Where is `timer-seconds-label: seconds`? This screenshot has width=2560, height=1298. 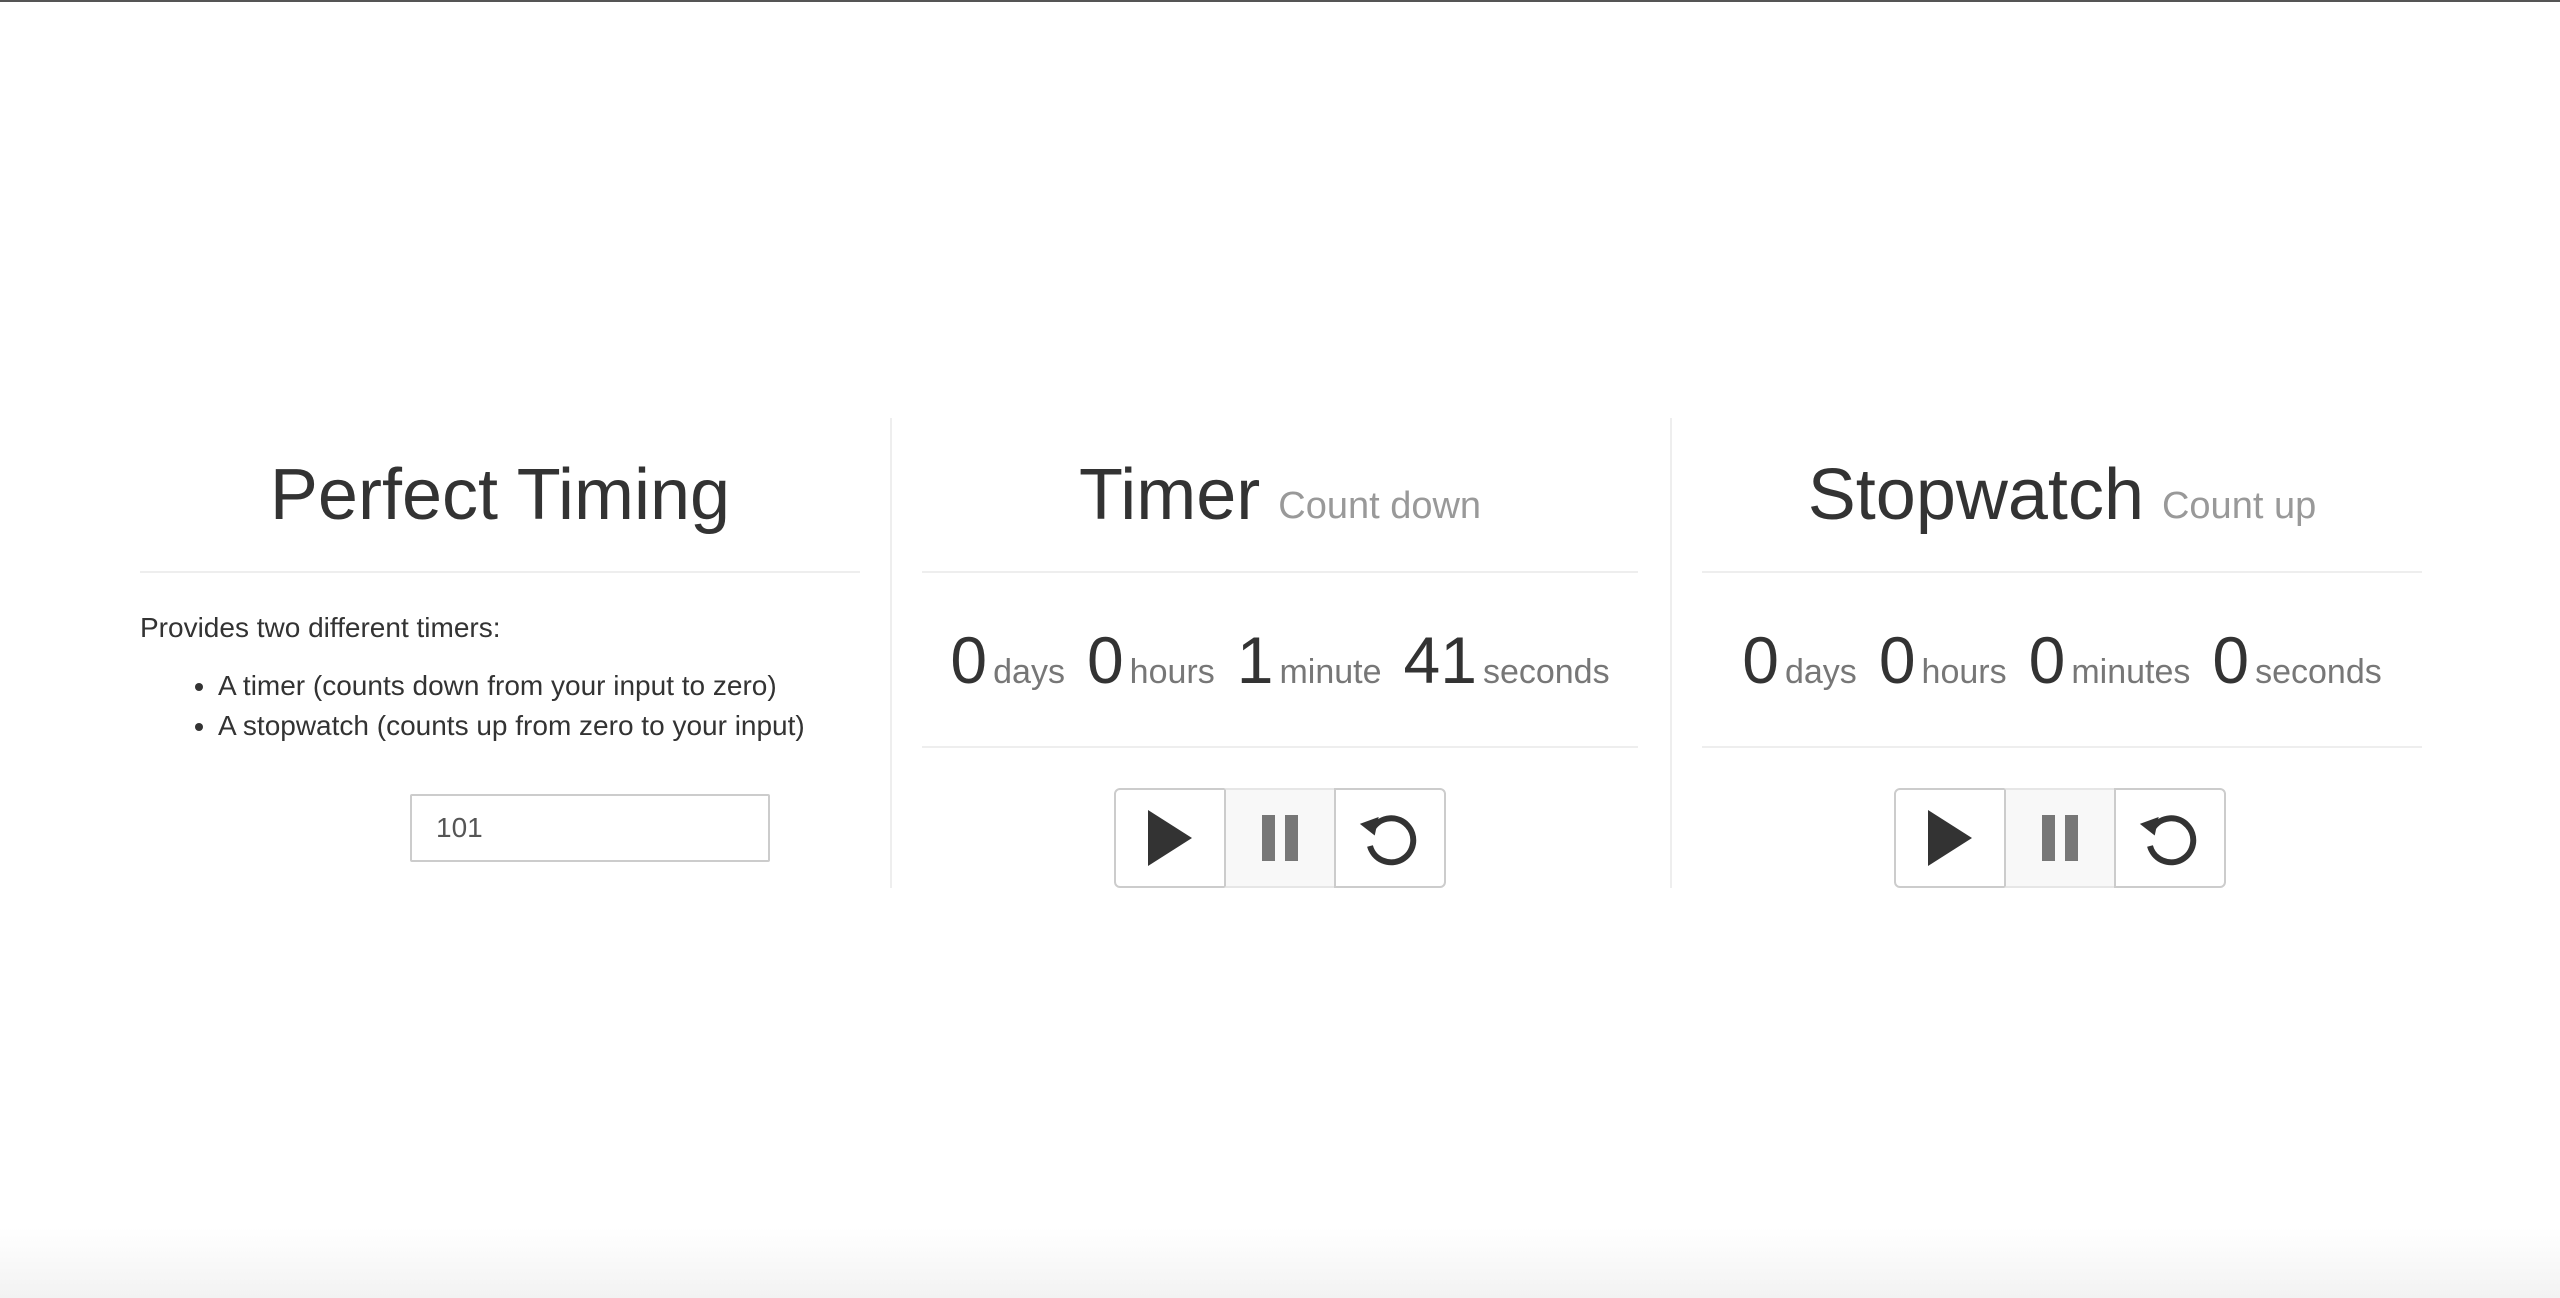 timer-seconds-label: seconds is located at coordinates (1546, 671).